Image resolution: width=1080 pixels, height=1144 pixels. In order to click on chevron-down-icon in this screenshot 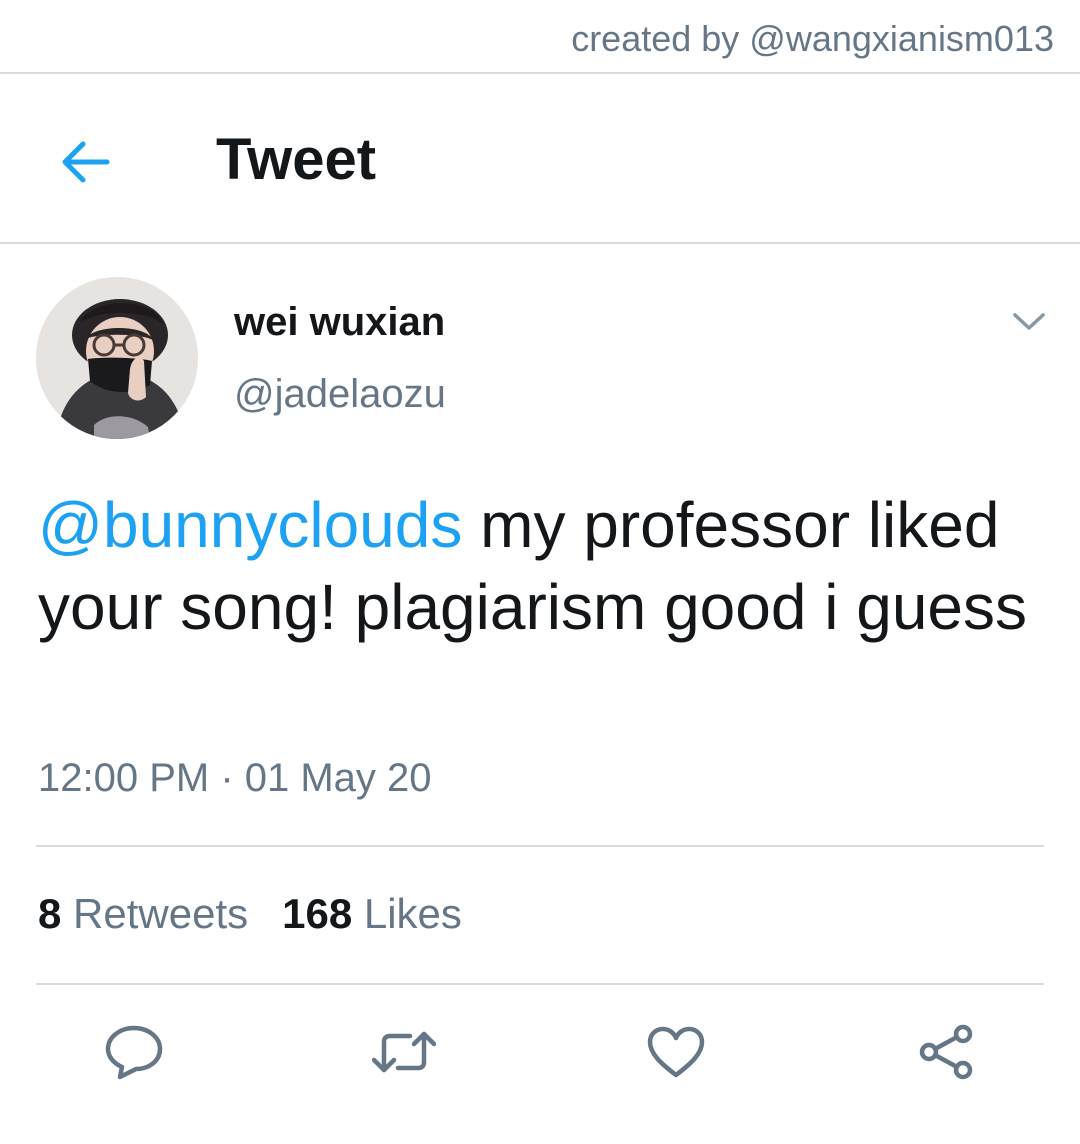, I will do `click(1029, 321)`.